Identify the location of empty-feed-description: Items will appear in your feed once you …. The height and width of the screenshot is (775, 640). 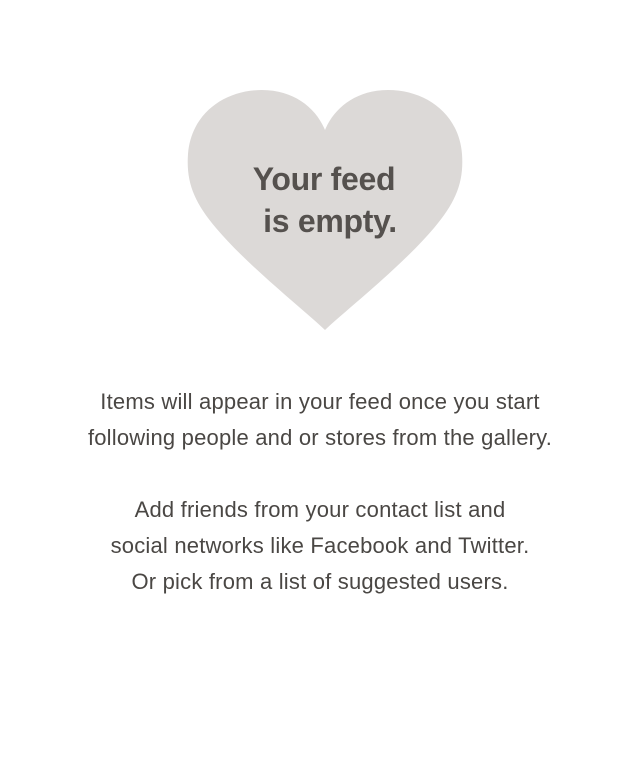
(320, 420).